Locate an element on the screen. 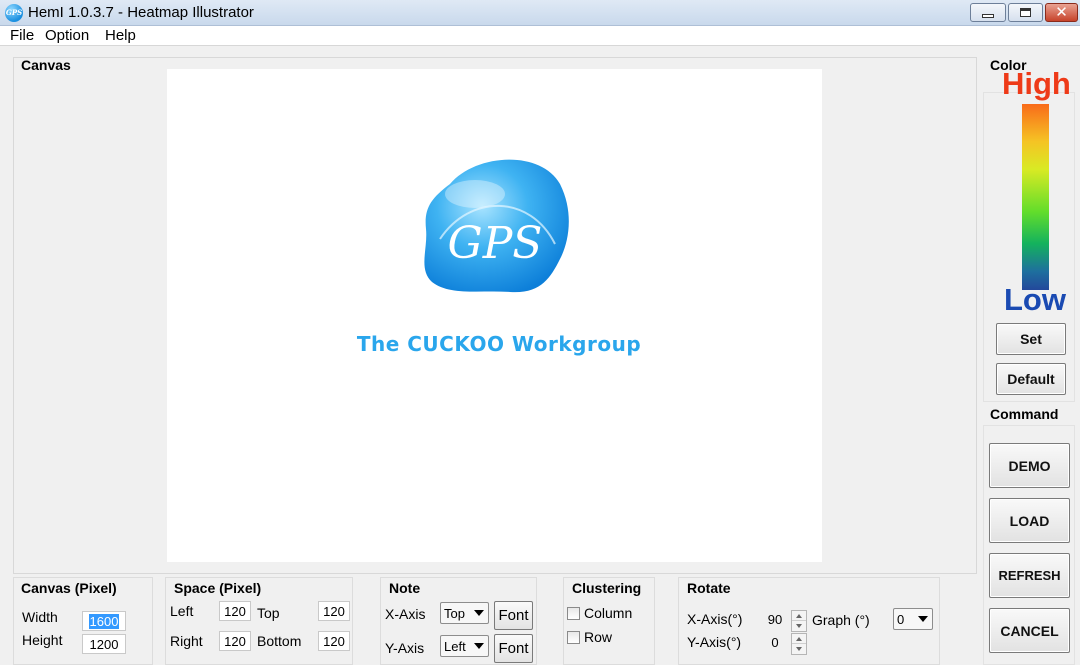 The width and height of the screenshot is (1080, 665). graph-label: Graph (°) is located at coordinates (841, 620).